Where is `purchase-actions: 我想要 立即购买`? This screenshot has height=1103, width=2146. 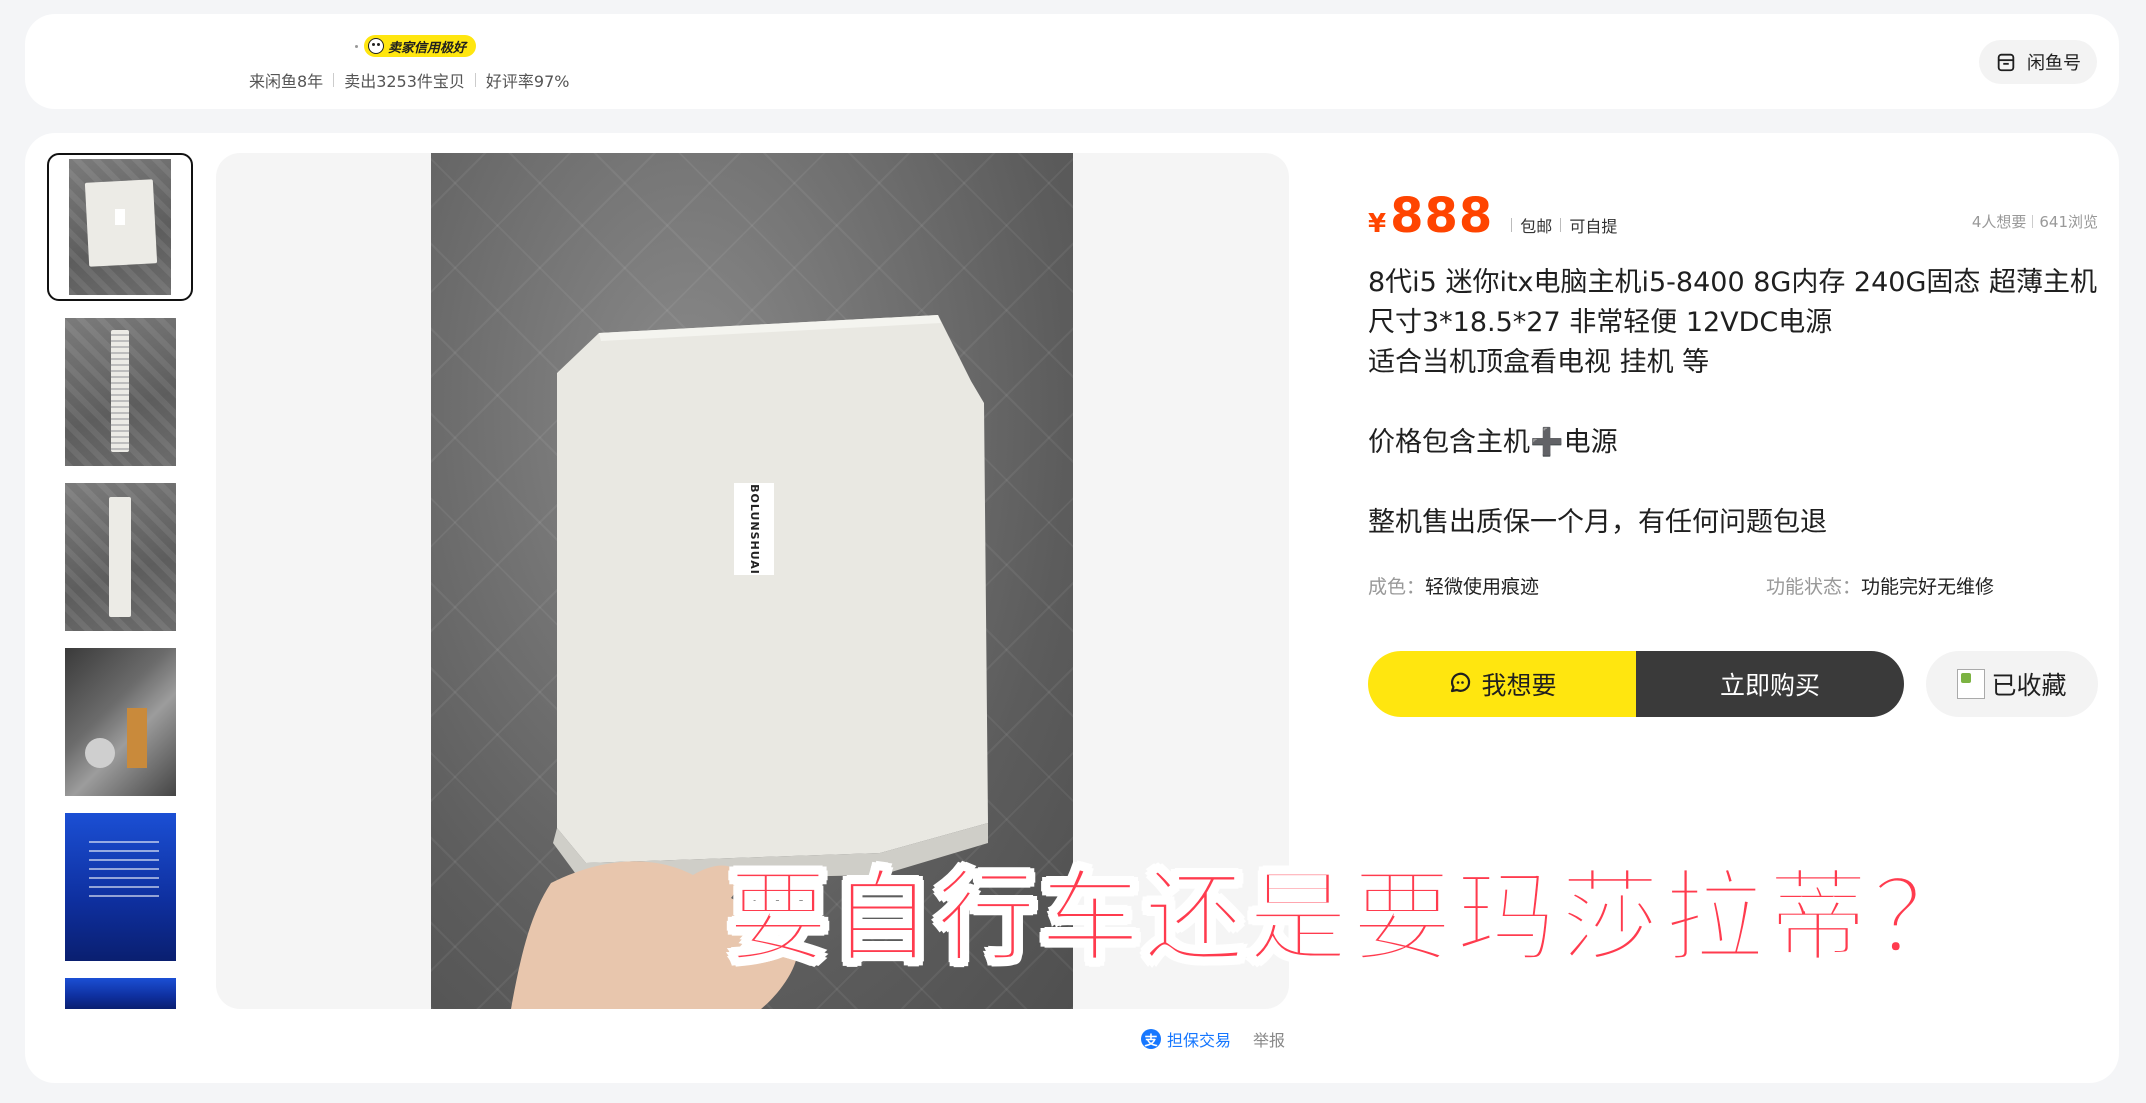
purchase-actions: 我想要 立即购买 is located at coordinates (1636, 684).